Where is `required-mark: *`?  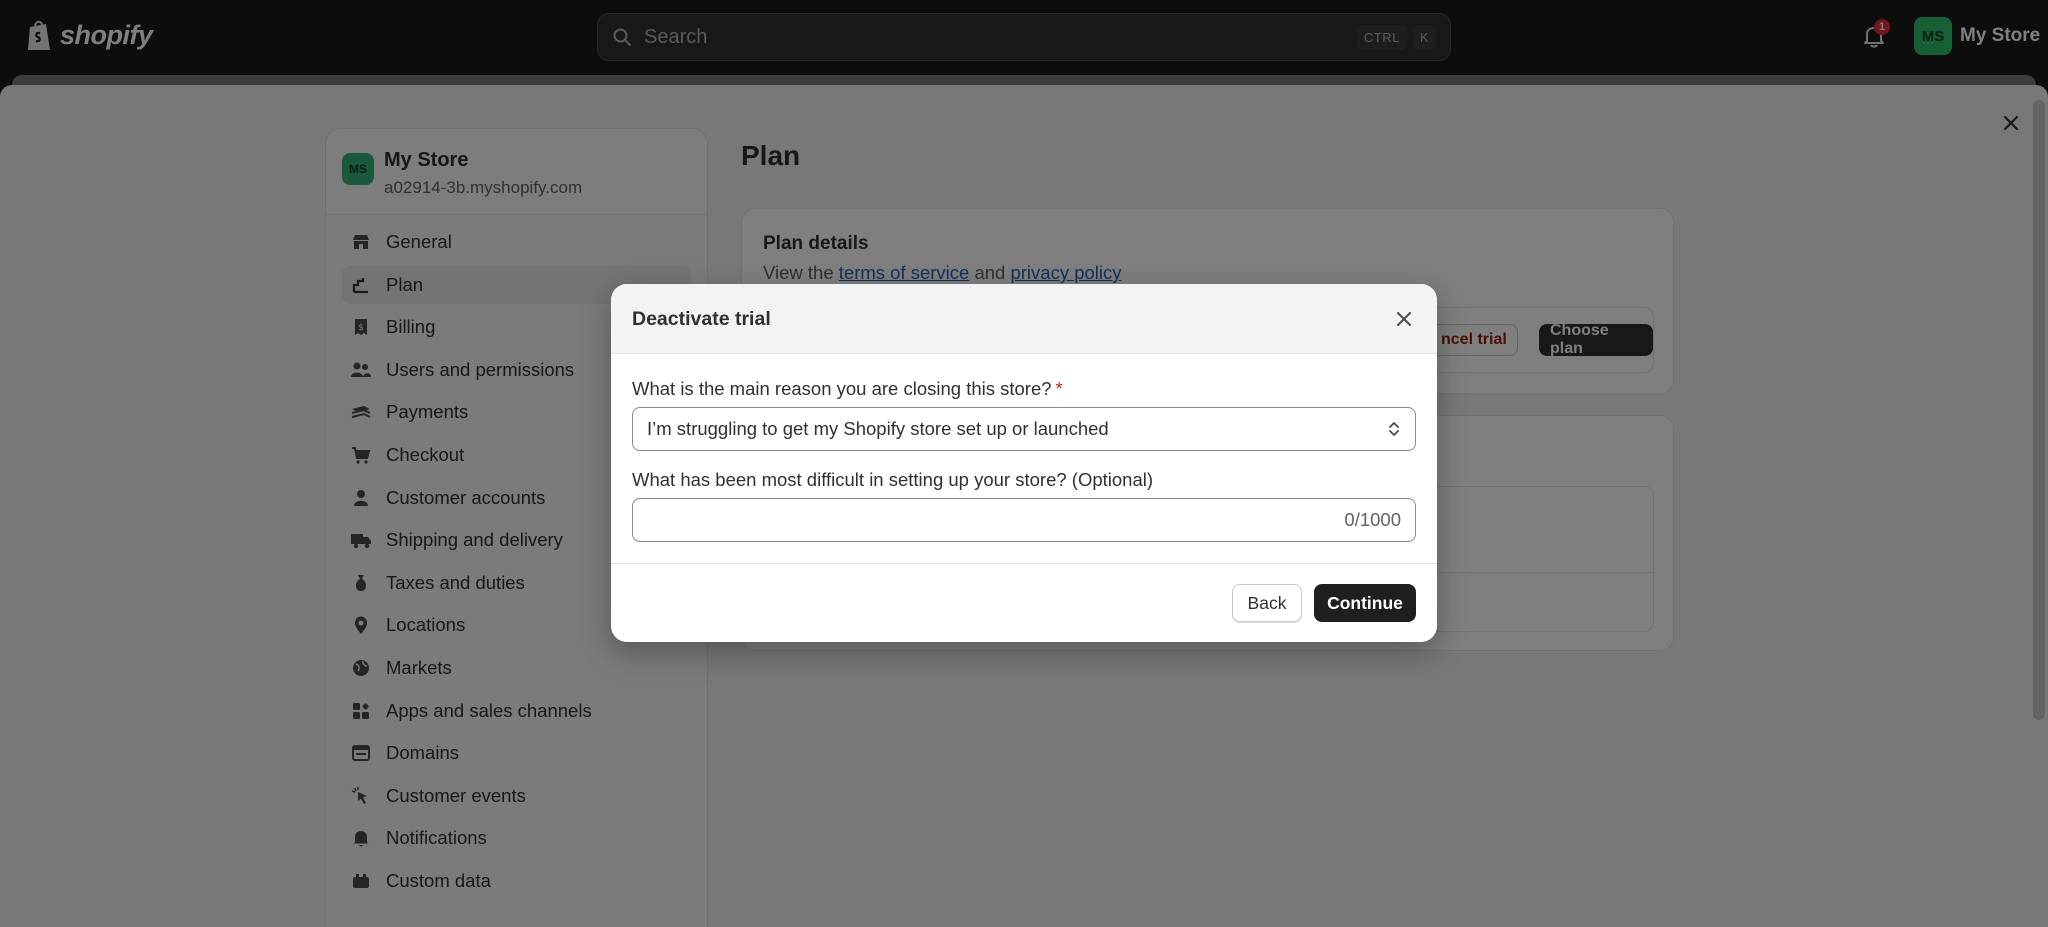
required-mark: * is located at coordinates (1059, 388).